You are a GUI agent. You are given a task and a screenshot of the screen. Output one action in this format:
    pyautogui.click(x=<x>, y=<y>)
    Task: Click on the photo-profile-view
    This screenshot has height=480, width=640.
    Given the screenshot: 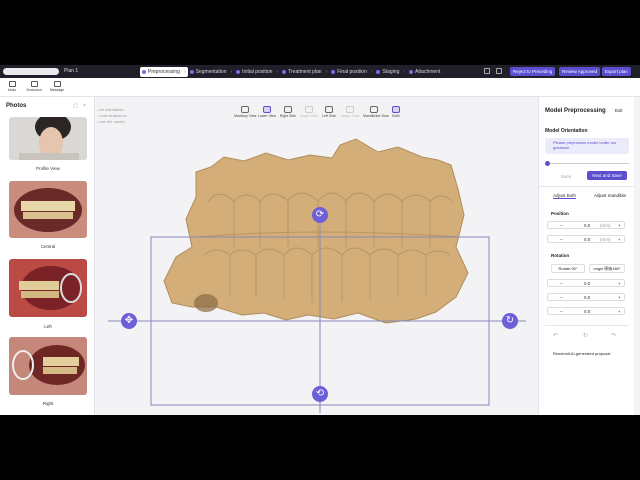 What is the action you would take?
    pyautogui.click(x=48, y=138)
    